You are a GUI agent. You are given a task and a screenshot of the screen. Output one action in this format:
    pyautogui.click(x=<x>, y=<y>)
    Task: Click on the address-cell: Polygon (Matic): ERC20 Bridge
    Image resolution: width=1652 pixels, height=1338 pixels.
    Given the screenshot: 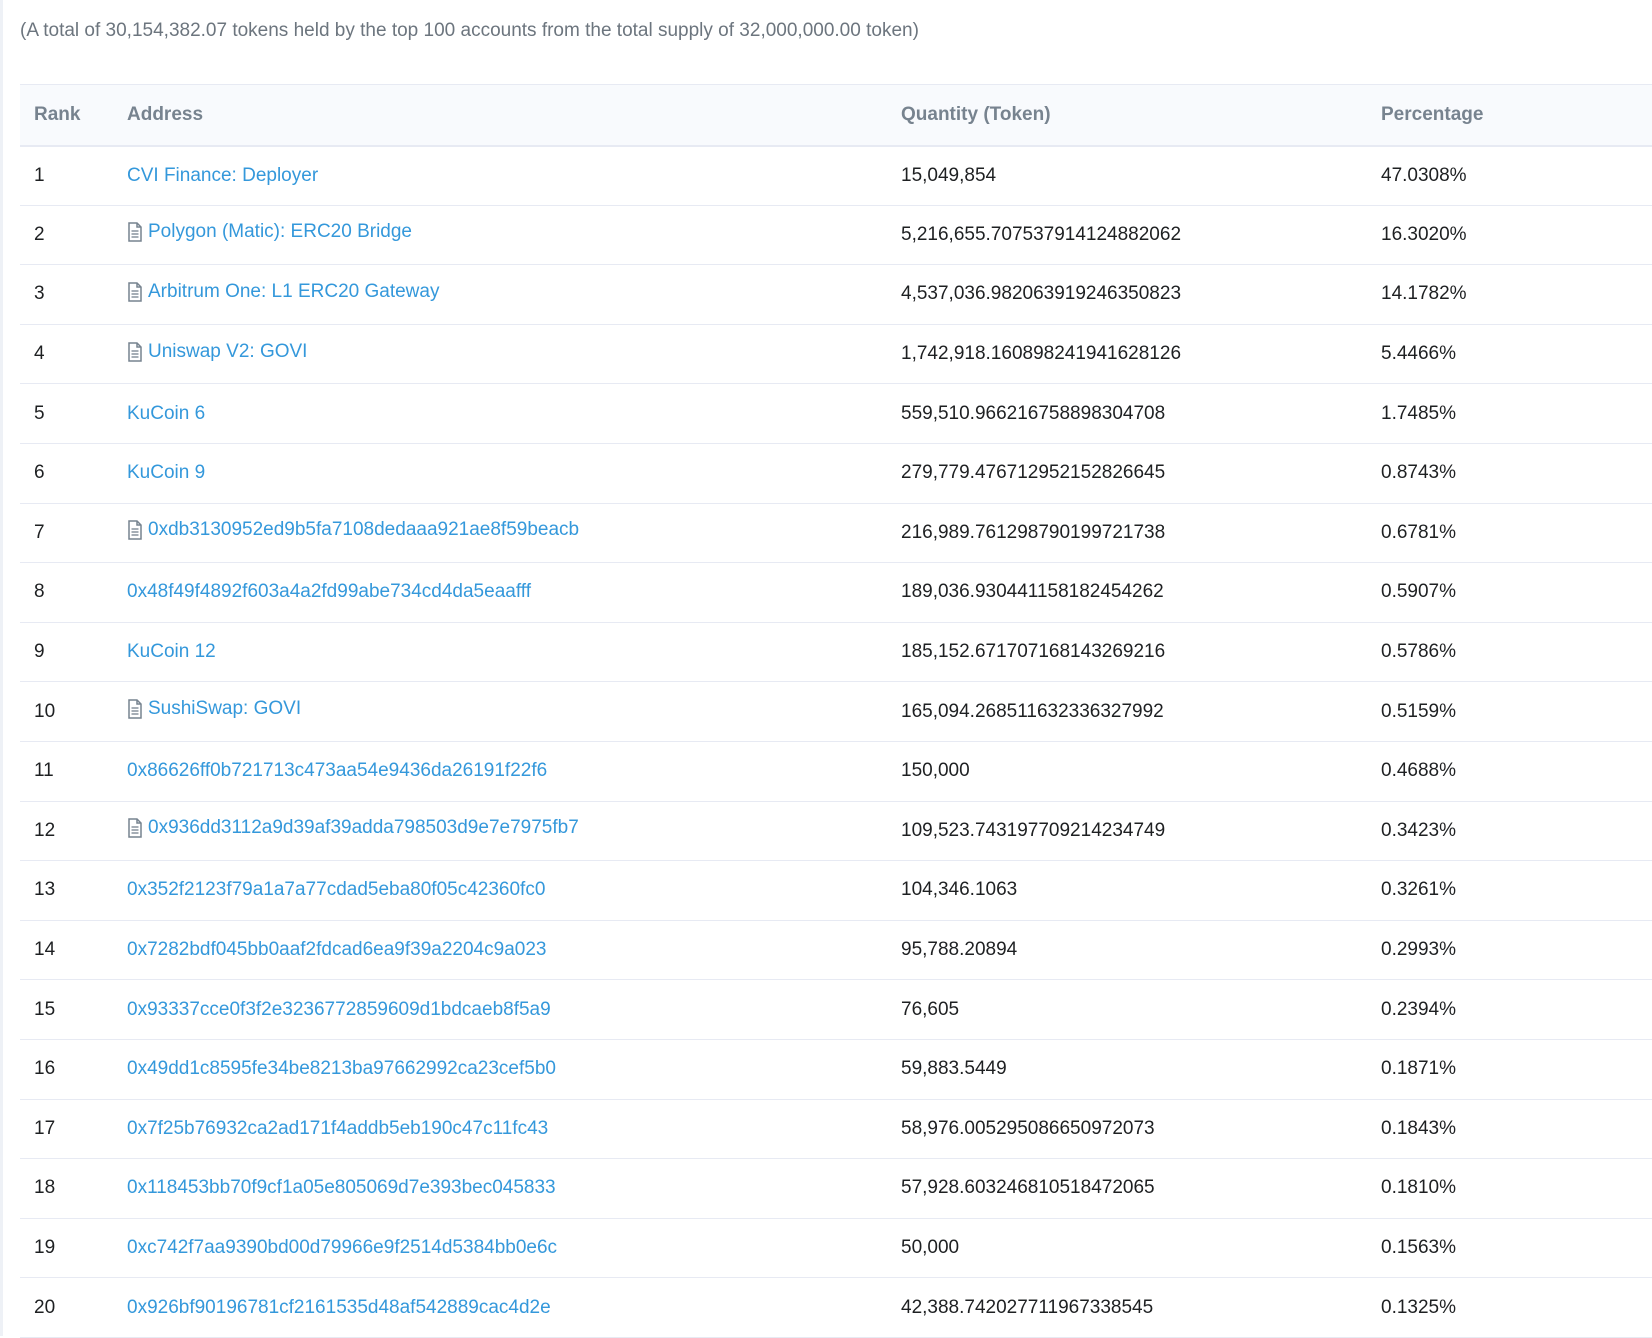 What is the action you would take?
    pyautogui.click(x=500, y=235)
    